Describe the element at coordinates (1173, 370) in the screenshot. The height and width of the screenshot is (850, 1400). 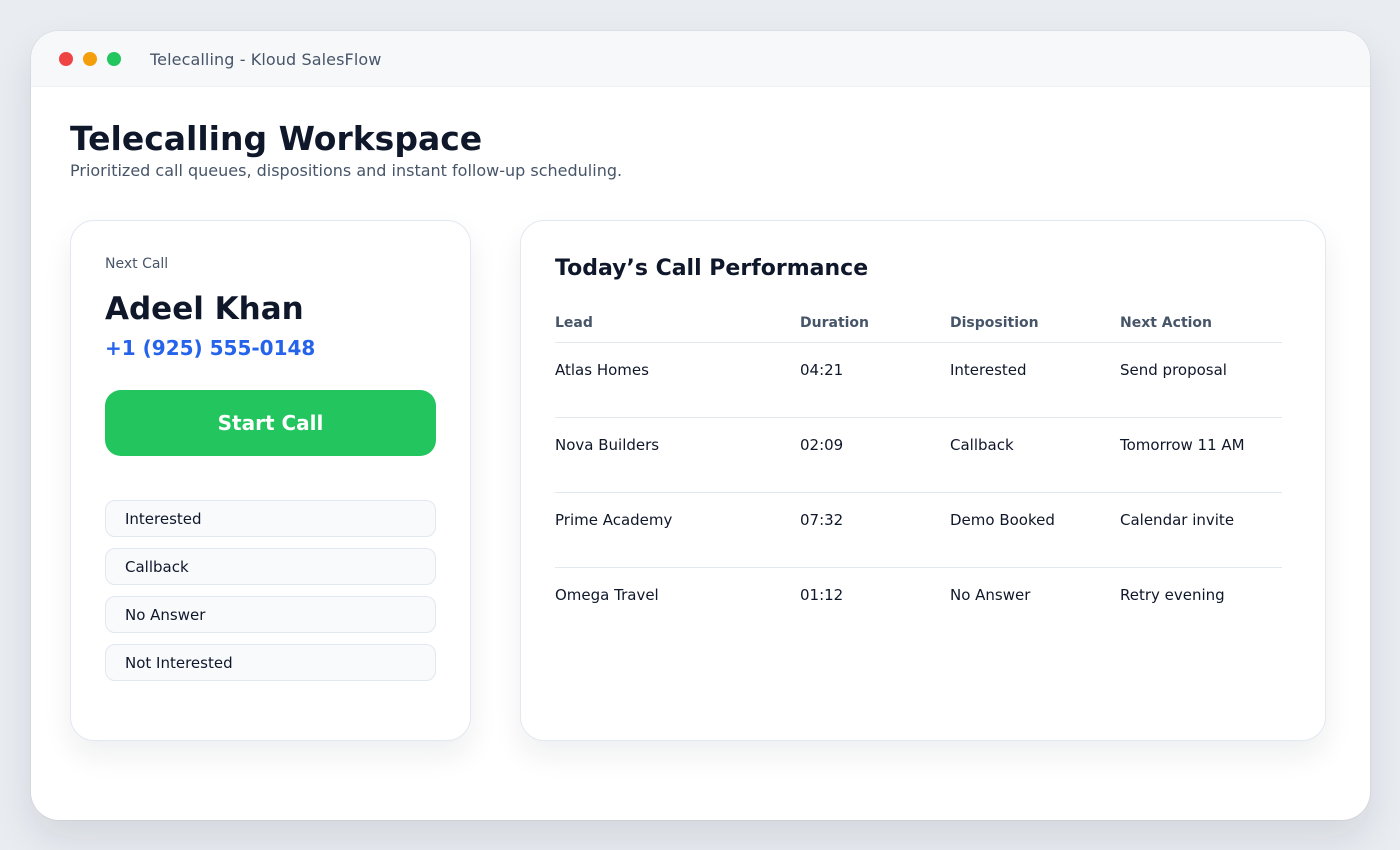
I see `next-action-cell: Send proposal` at that location.